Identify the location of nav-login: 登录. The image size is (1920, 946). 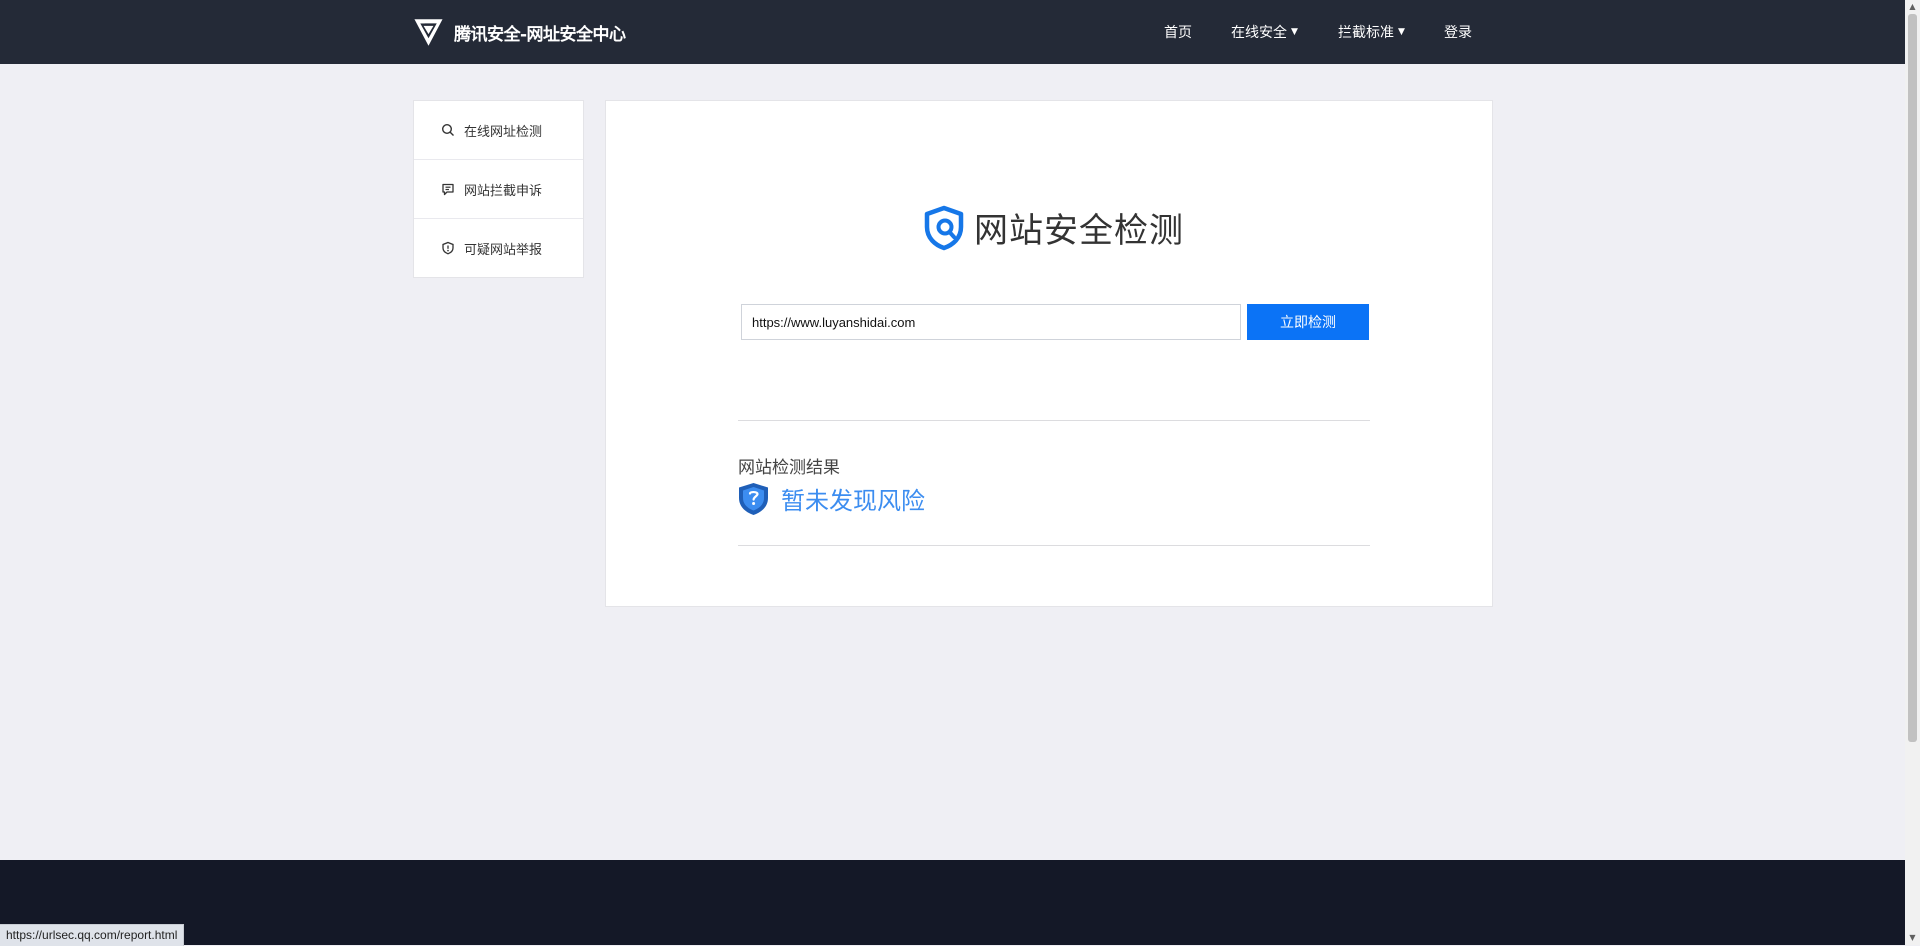
(1458, 32).